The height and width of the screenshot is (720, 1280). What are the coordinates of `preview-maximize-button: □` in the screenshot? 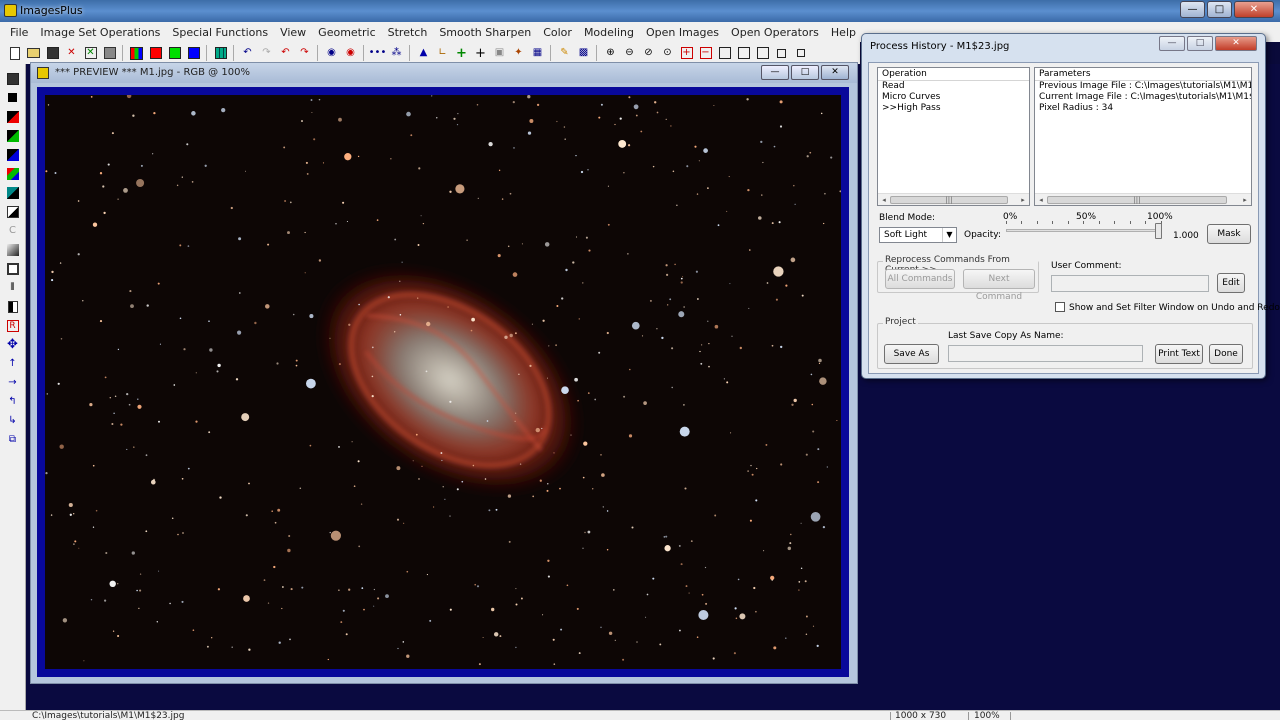 It's located at (805, 72).